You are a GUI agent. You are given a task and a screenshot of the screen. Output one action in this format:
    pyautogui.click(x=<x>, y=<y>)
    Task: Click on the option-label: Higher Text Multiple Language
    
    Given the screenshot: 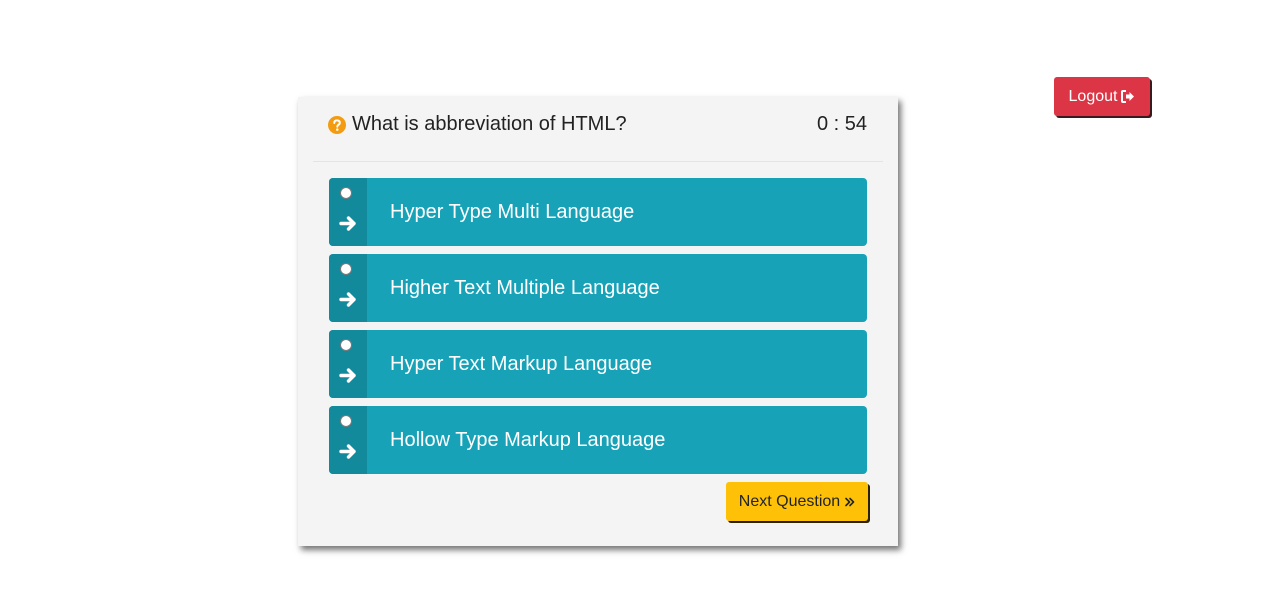 What is the action you would take?
    pyautogui.click(x=525, y=288)
    